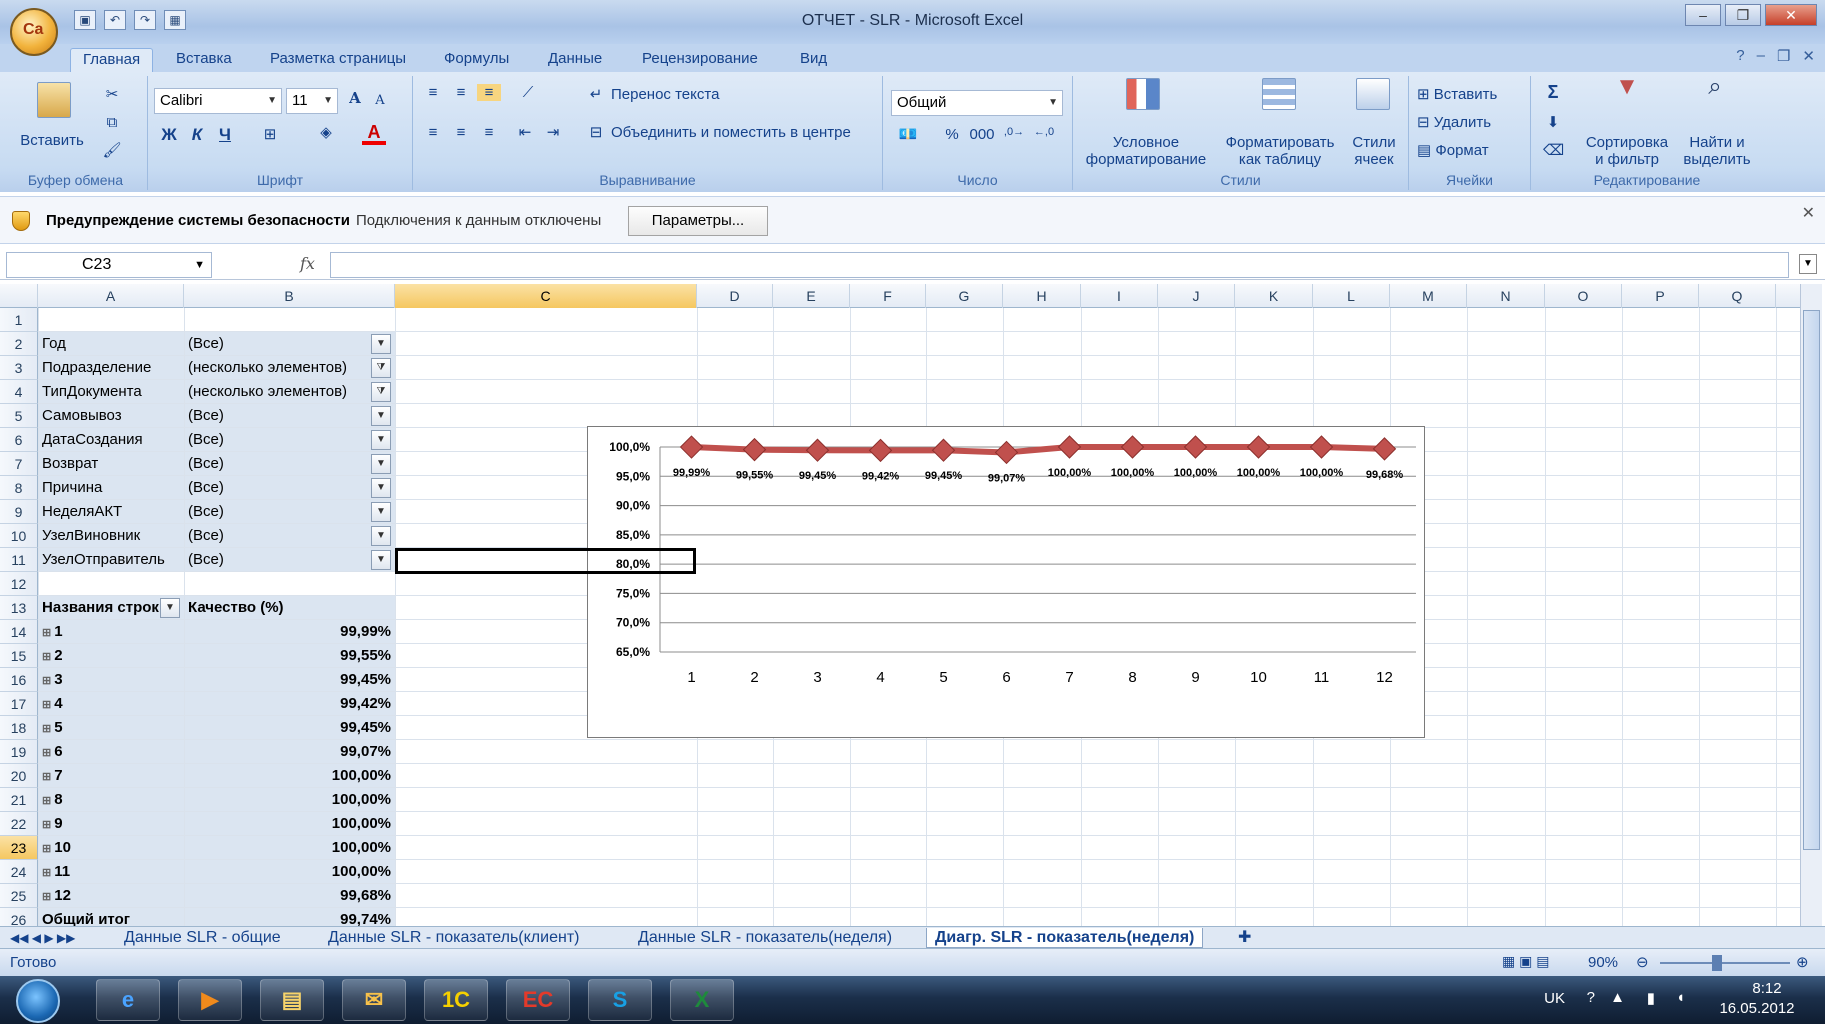 The width and height of the screenshot is (1825, 1024). I want to click on cell-styles-button: Стили ячеек, so click(1374, 151).